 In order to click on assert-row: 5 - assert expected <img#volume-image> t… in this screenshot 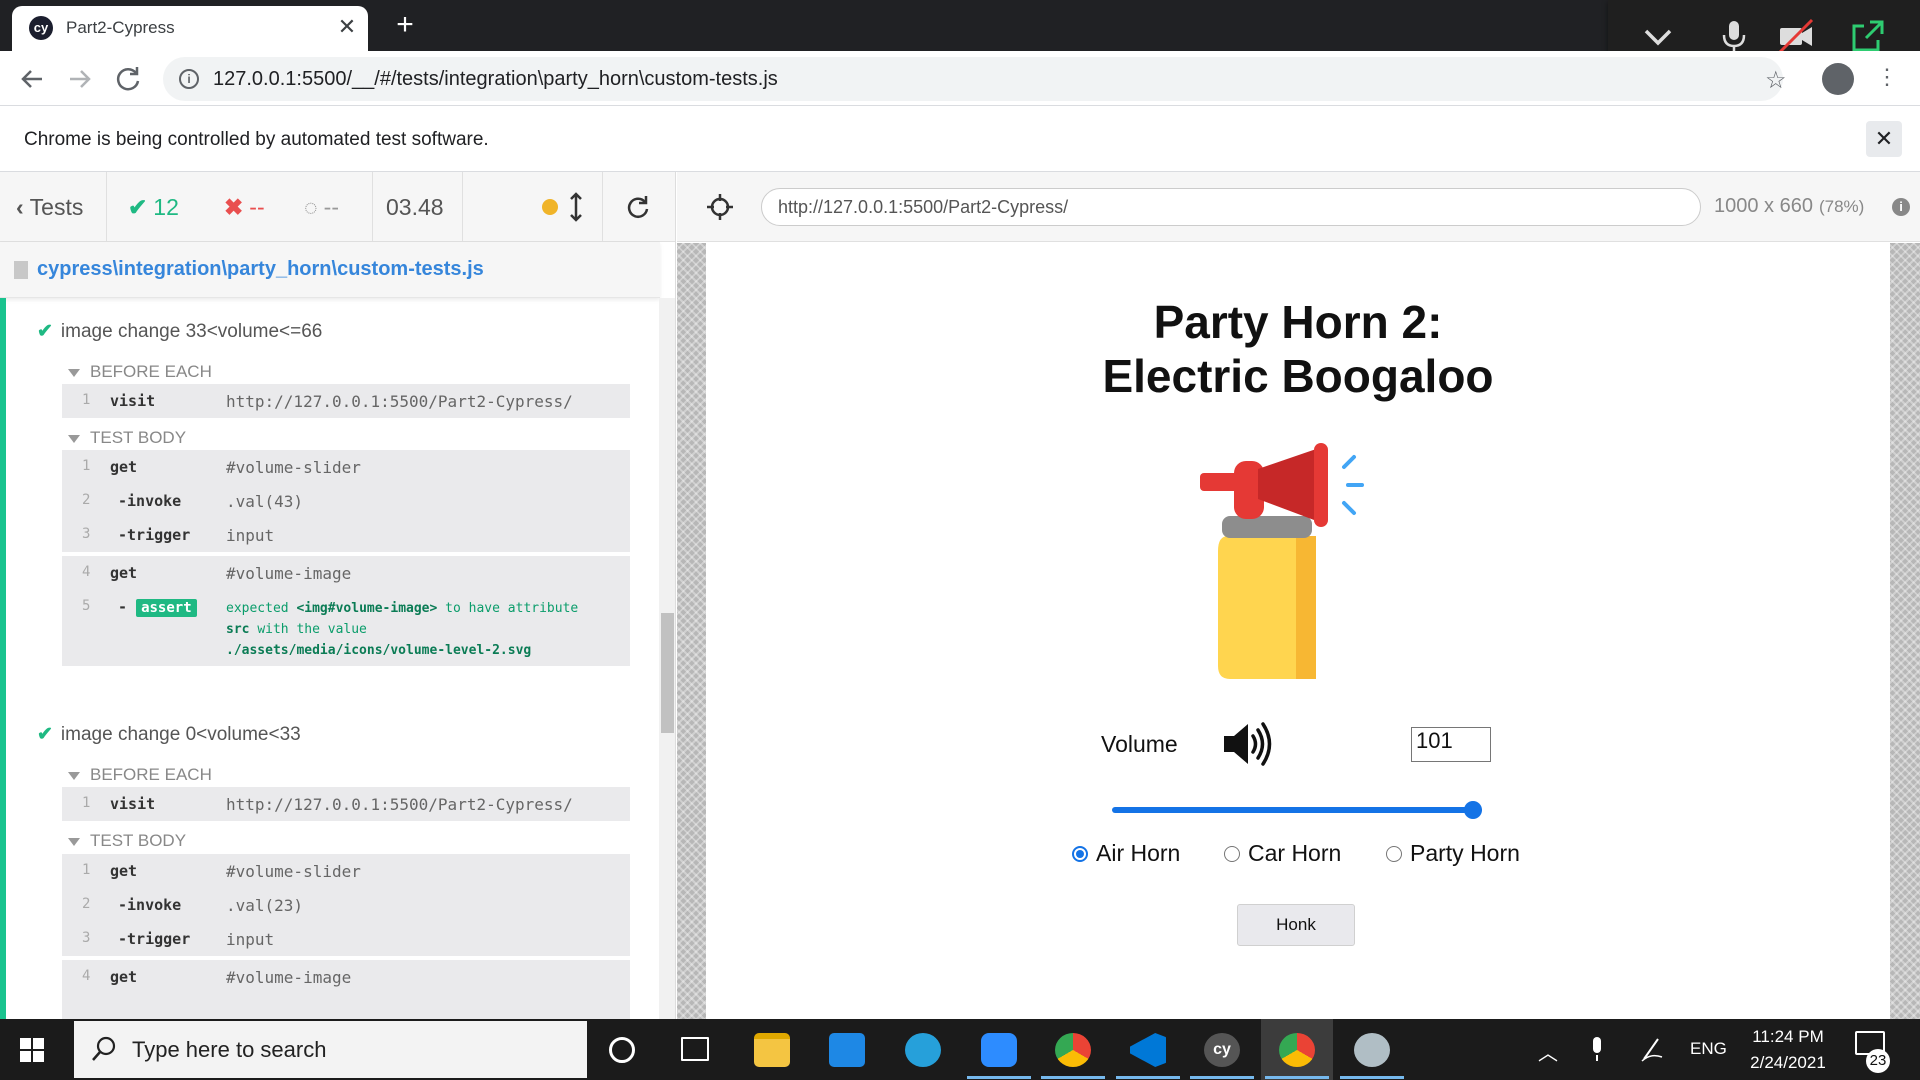, I will do `click(346, 628)`.